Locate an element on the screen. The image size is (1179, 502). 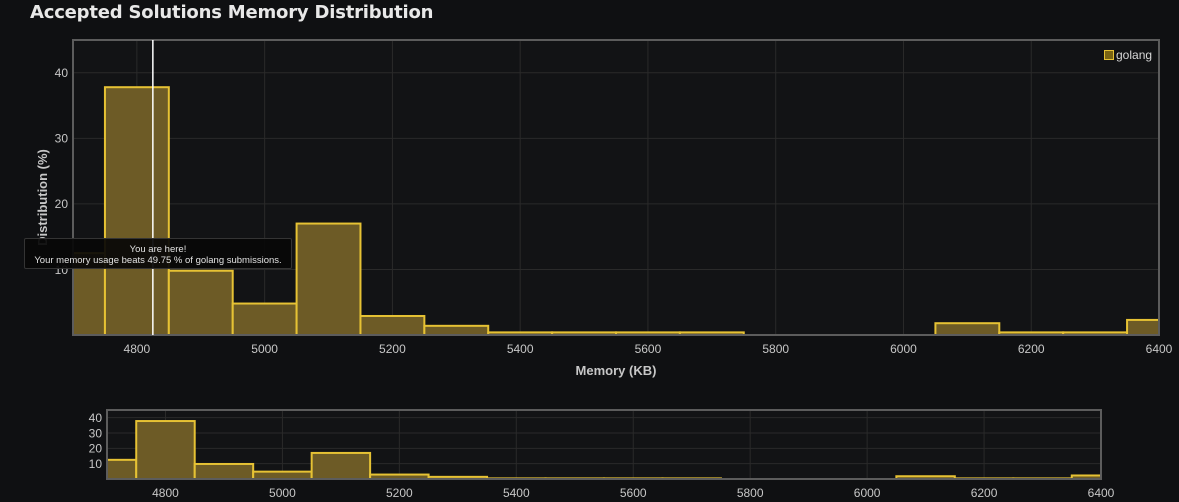
y-axis-label: Distribution (%) is located at coordinates (42, 197).